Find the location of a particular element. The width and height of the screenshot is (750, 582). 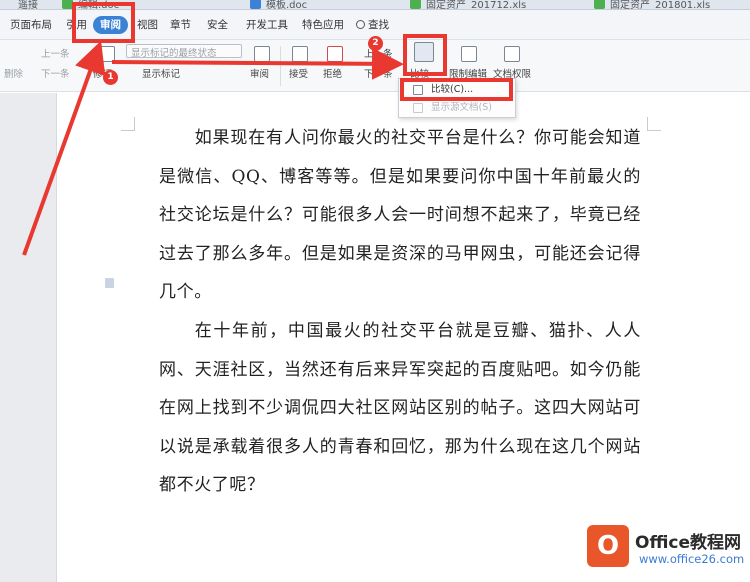

highlight-compare-button is located at coordinates (425, 55).